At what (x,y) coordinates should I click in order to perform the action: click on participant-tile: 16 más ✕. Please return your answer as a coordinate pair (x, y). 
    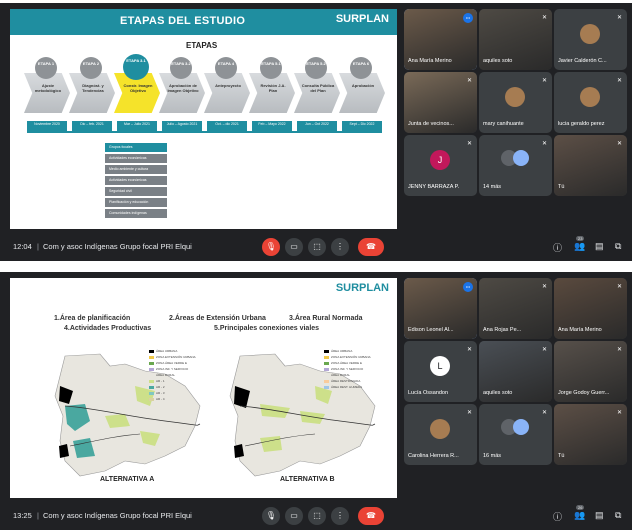
    Looking at the image, I should click on (515, 434).